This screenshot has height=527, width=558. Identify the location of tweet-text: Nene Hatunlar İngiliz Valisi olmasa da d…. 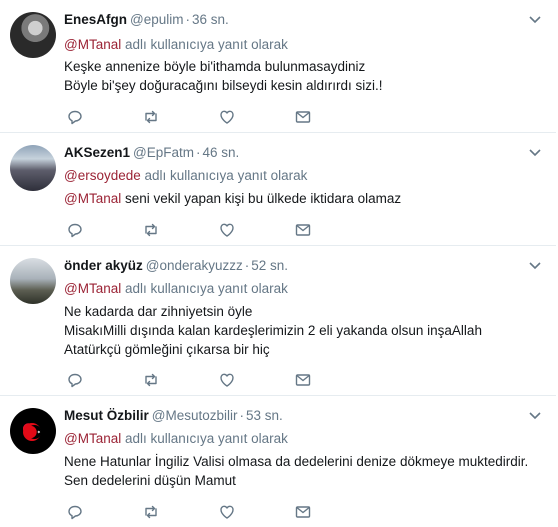
(296, 471).